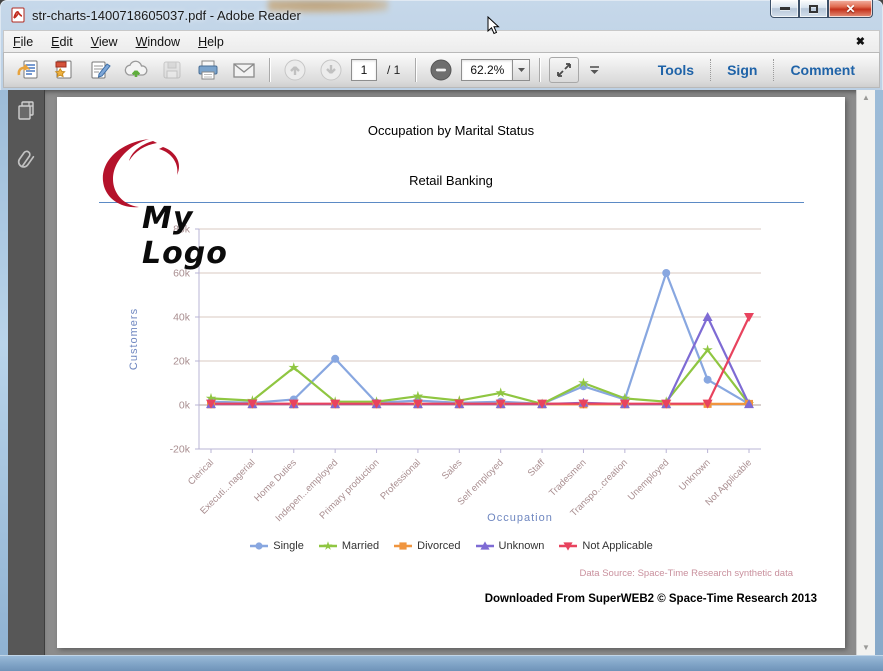 The image size is (883, 671). Describe the element at coordinates (4, 372) in the screenshot. I see `window-left-border` at that location.